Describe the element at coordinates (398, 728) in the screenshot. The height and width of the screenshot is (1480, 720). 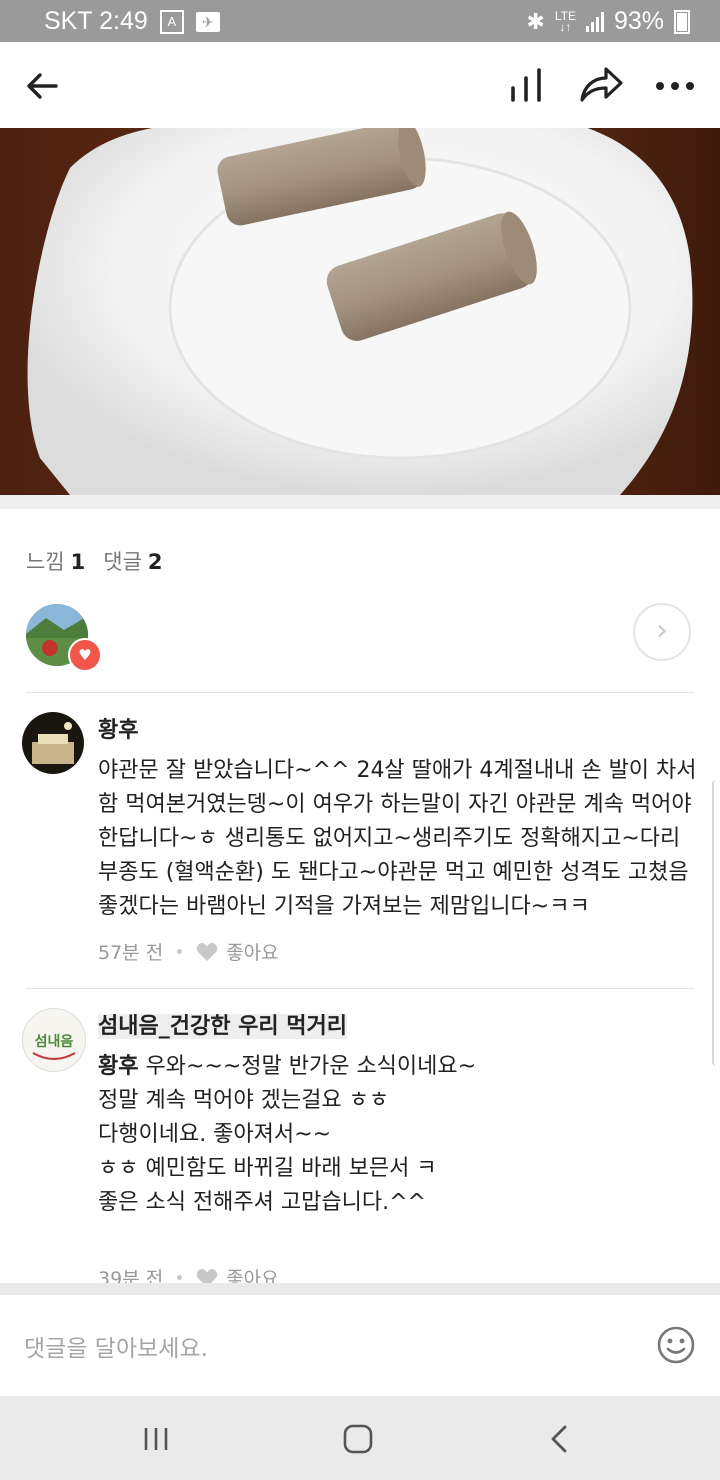
I see `comment-author: 황후` at that location.